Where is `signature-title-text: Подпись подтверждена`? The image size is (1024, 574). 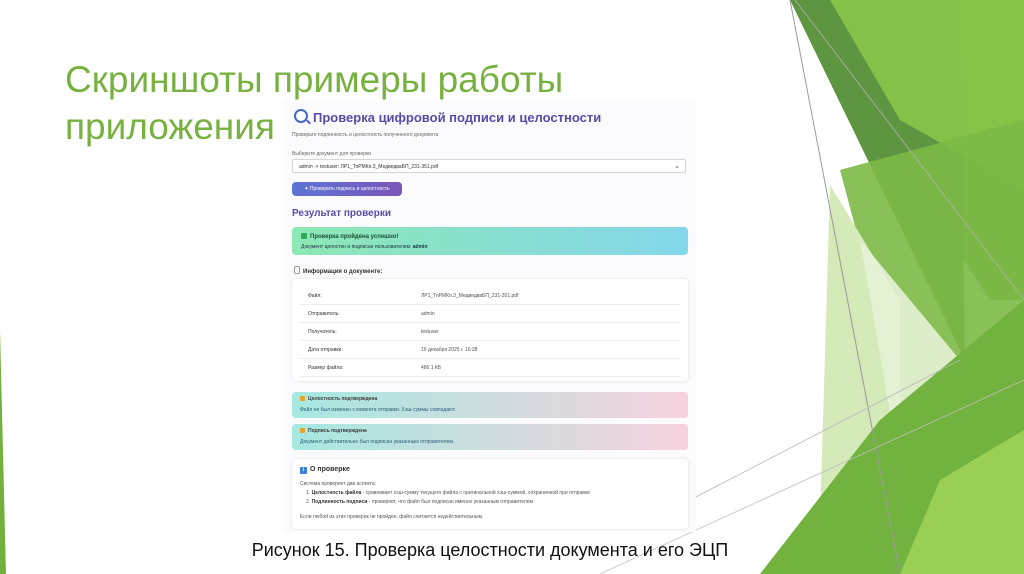
signature-title-text: Подпись подтверждена is located at coordinates (337, 431).